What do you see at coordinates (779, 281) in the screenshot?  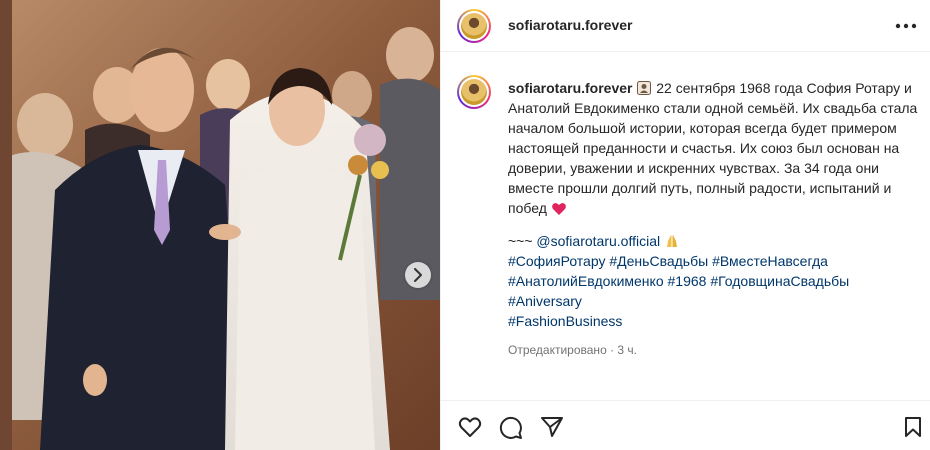 I see `hashtag-link: #ГодовщинаСвадьбы` at bounding box center [779, 281].